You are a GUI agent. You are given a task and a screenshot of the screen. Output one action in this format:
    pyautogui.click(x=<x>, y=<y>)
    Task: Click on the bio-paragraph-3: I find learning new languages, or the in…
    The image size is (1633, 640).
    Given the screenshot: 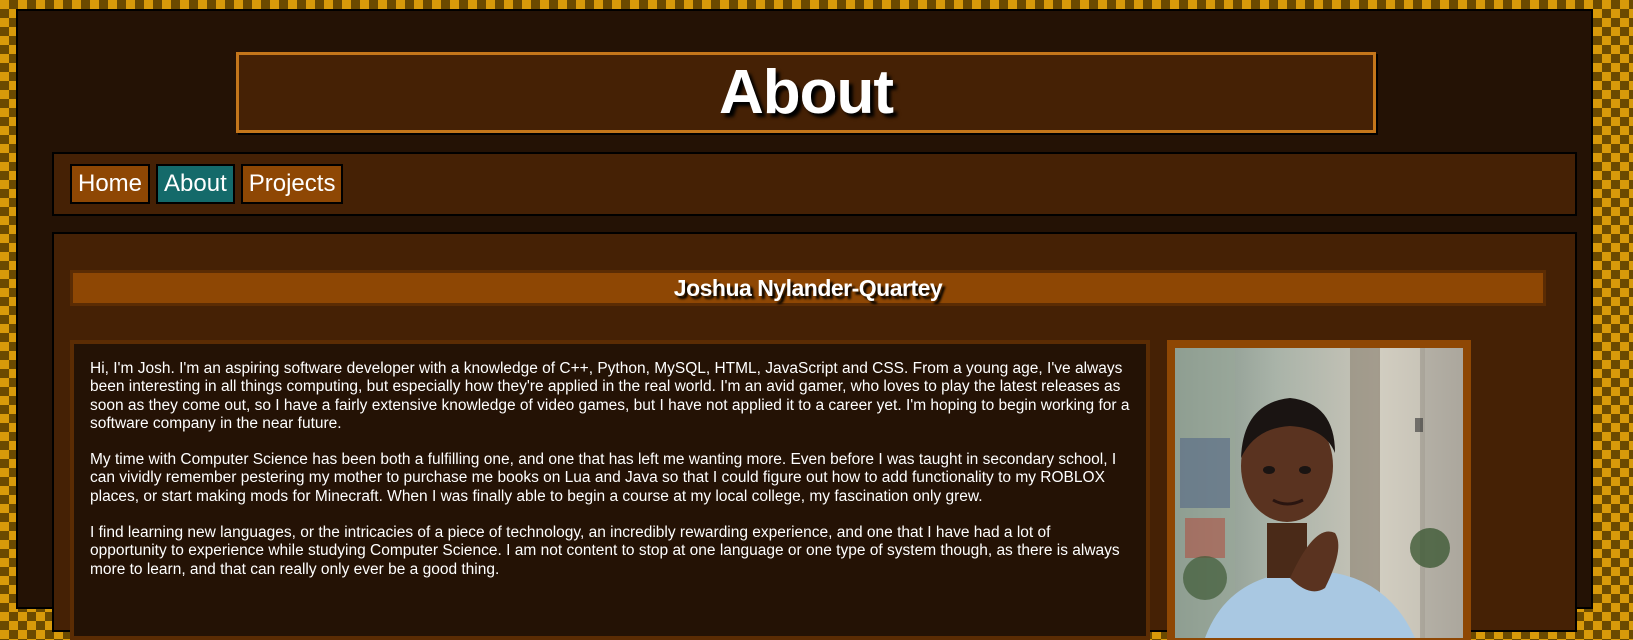 What is the action you would take?
    pyautogui.click(x=605, y=551)
    